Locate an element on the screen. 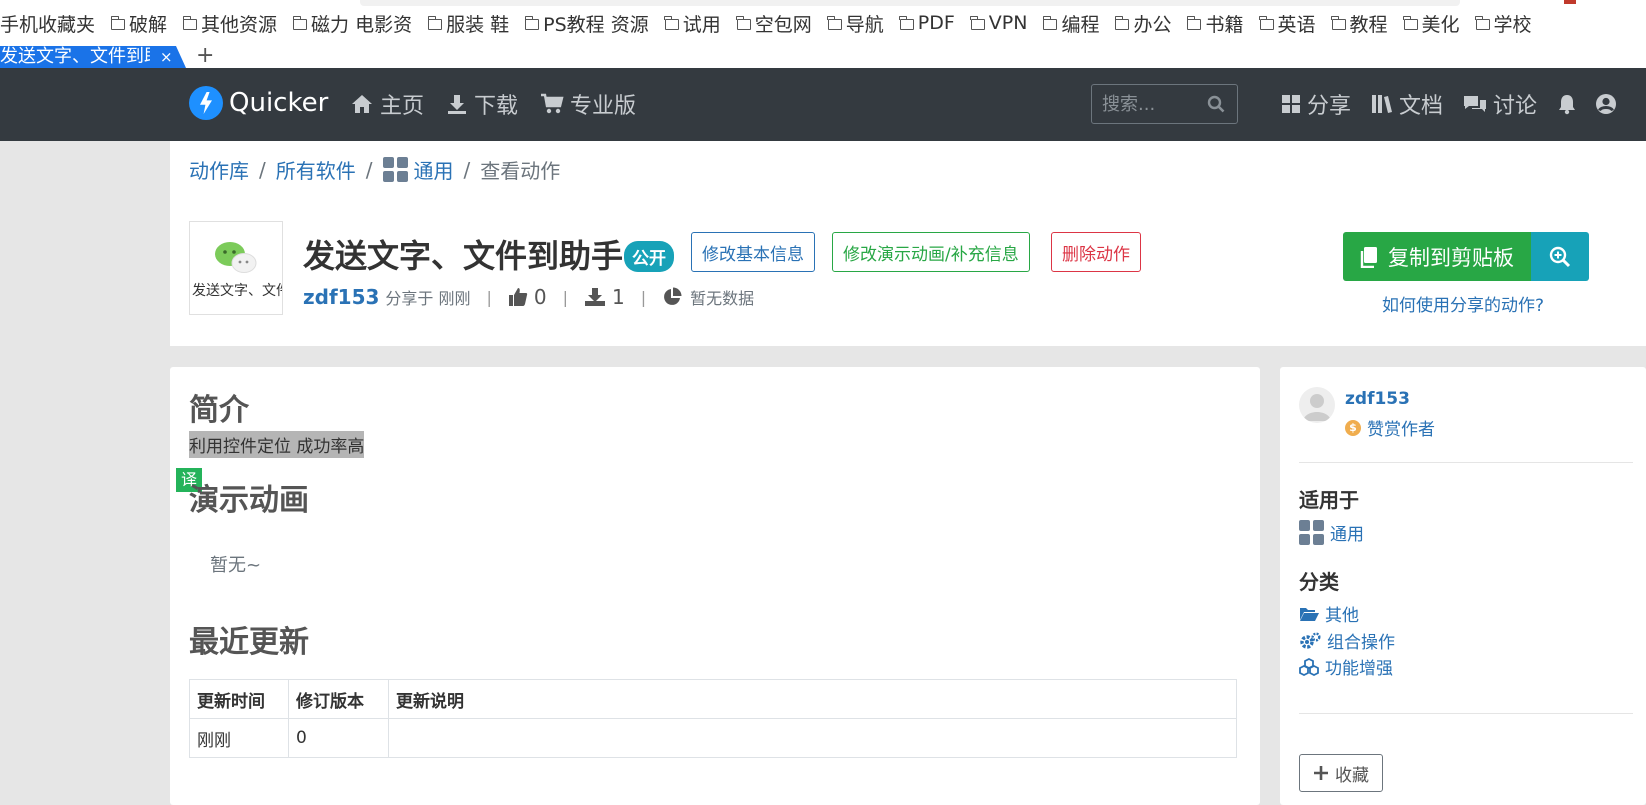 The width and height of the screenshot is (1646, 805). author-link: zdf153 is located at coordinates (341, 297).